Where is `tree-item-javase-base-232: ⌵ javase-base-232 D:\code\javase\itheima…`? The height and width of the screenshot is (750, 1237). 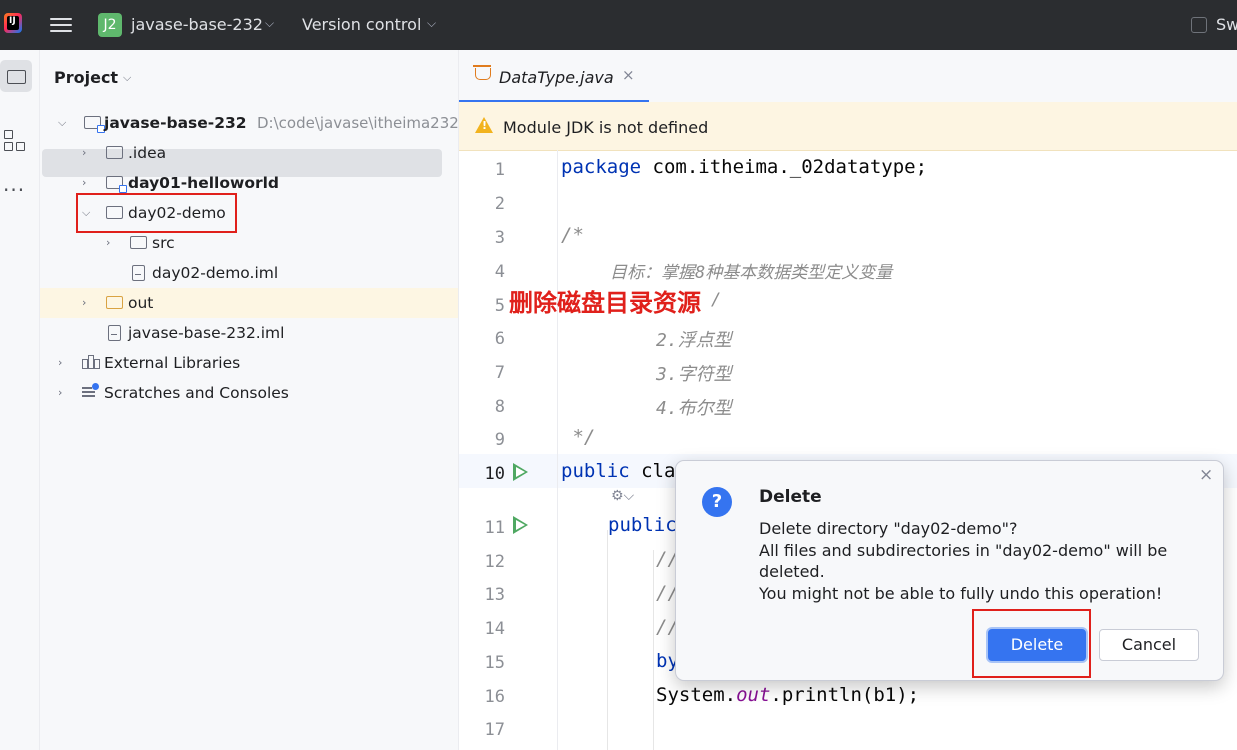
tree-item-javase-base-232: ⌵ javase-base-232 D:\code\javase\itheima… is located at coordinates (258, 123).